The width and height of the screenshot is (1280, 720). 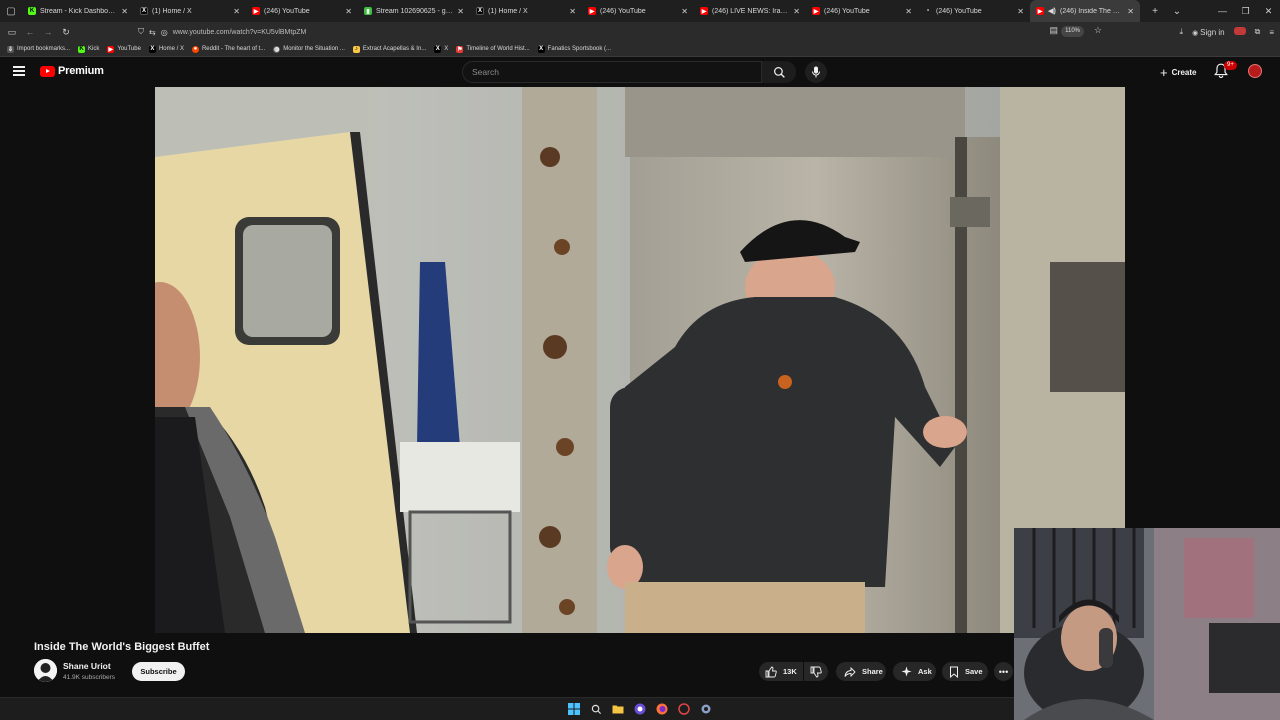 I want to click on ask-button: Ask, so click(x=914, y=671).